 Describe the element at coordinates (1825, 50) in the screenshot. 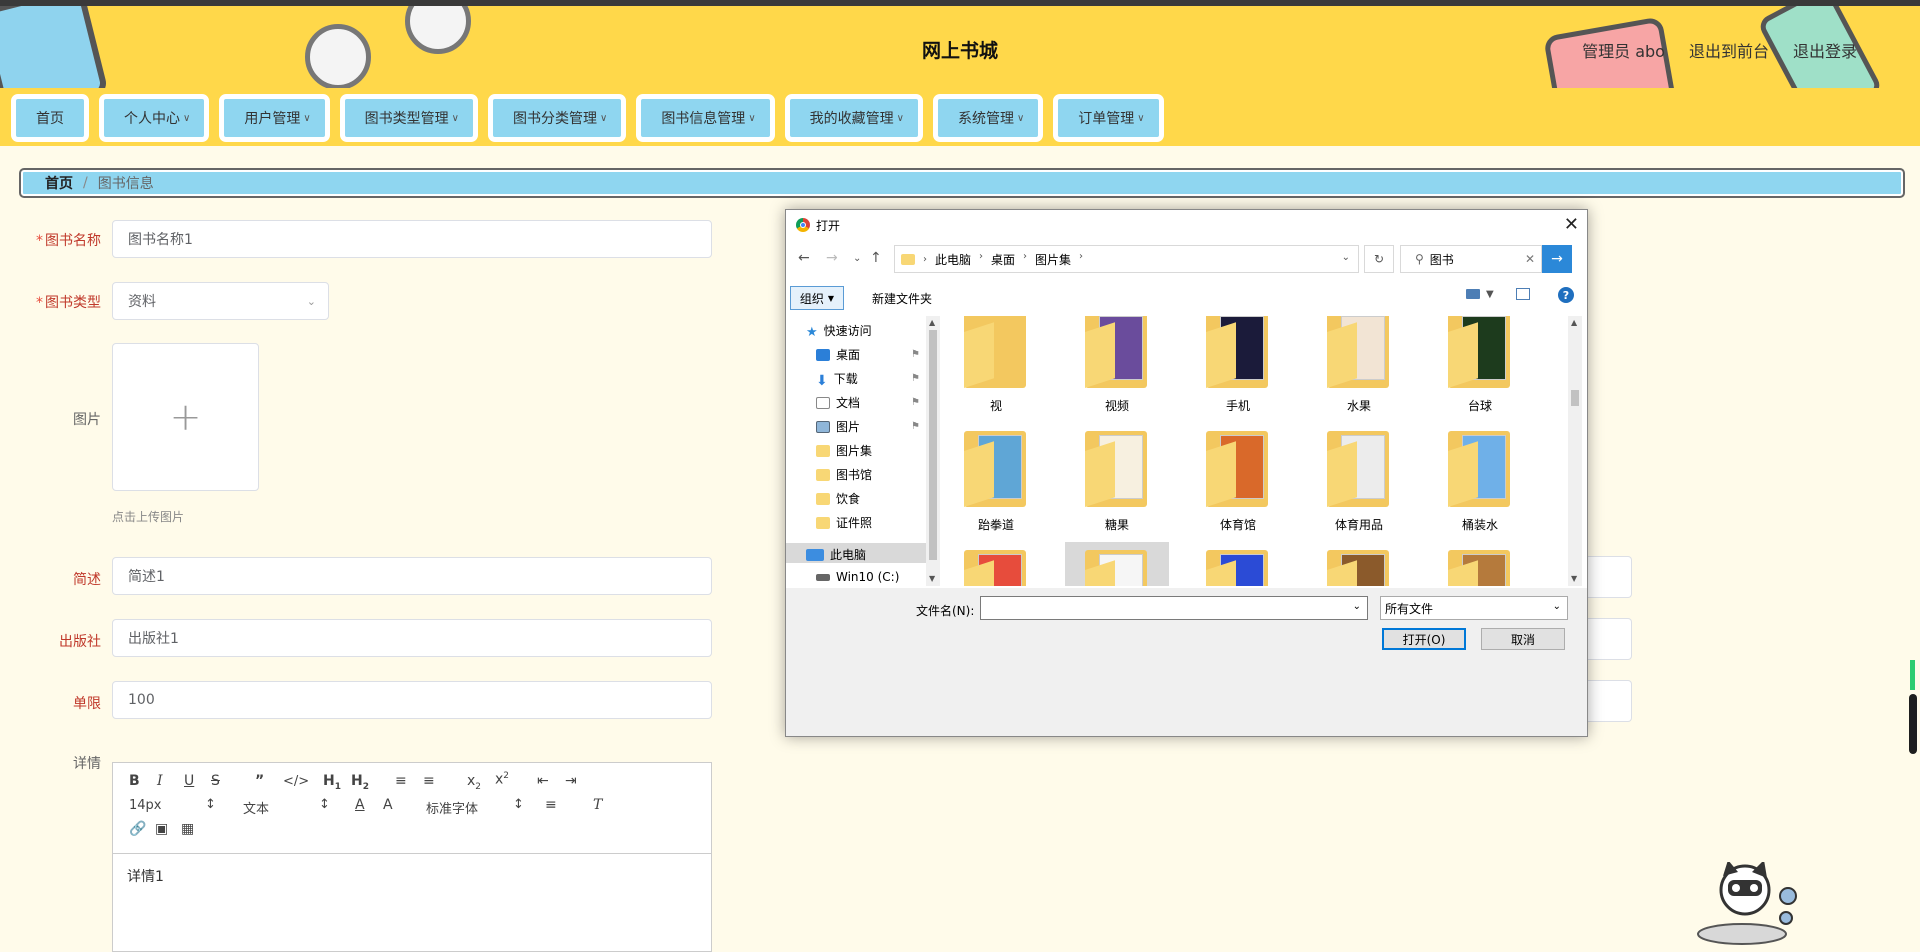

I see `logout-link: 退出登录` at that location.